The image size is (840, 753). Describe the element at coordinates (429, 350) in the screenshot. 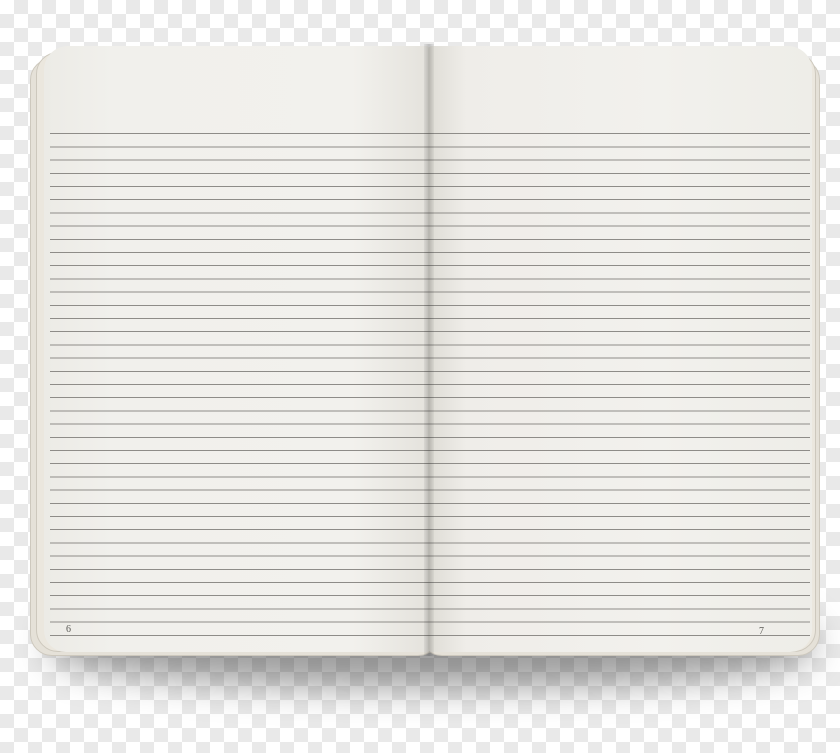

I see `notebook-spine` at that location.